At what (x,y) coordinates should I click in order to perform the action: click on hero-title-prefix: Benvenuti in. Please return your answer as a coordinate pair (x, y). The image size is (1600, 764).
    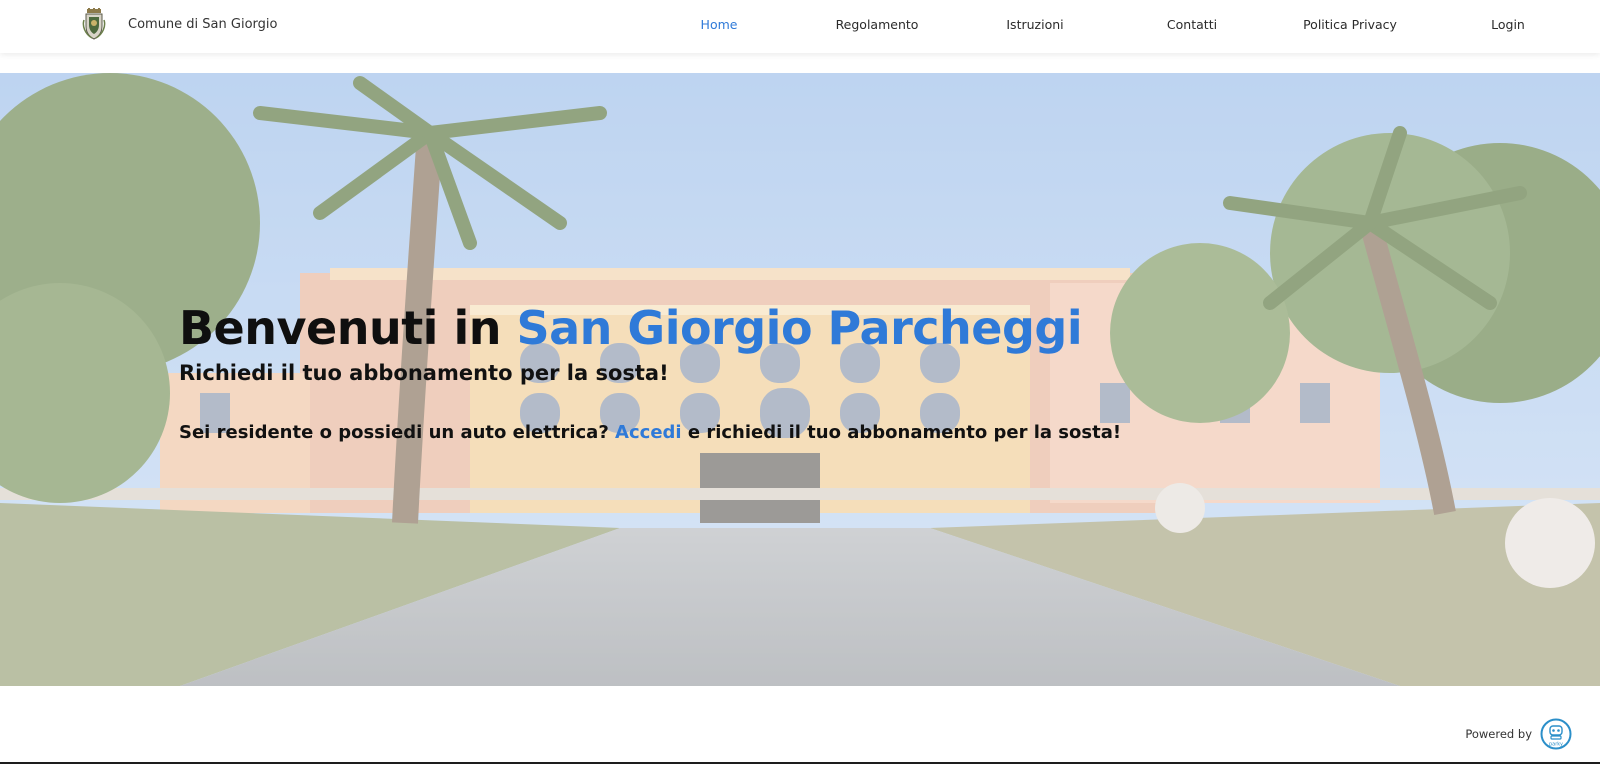
    Looking at the image, I should click on (348, 328).